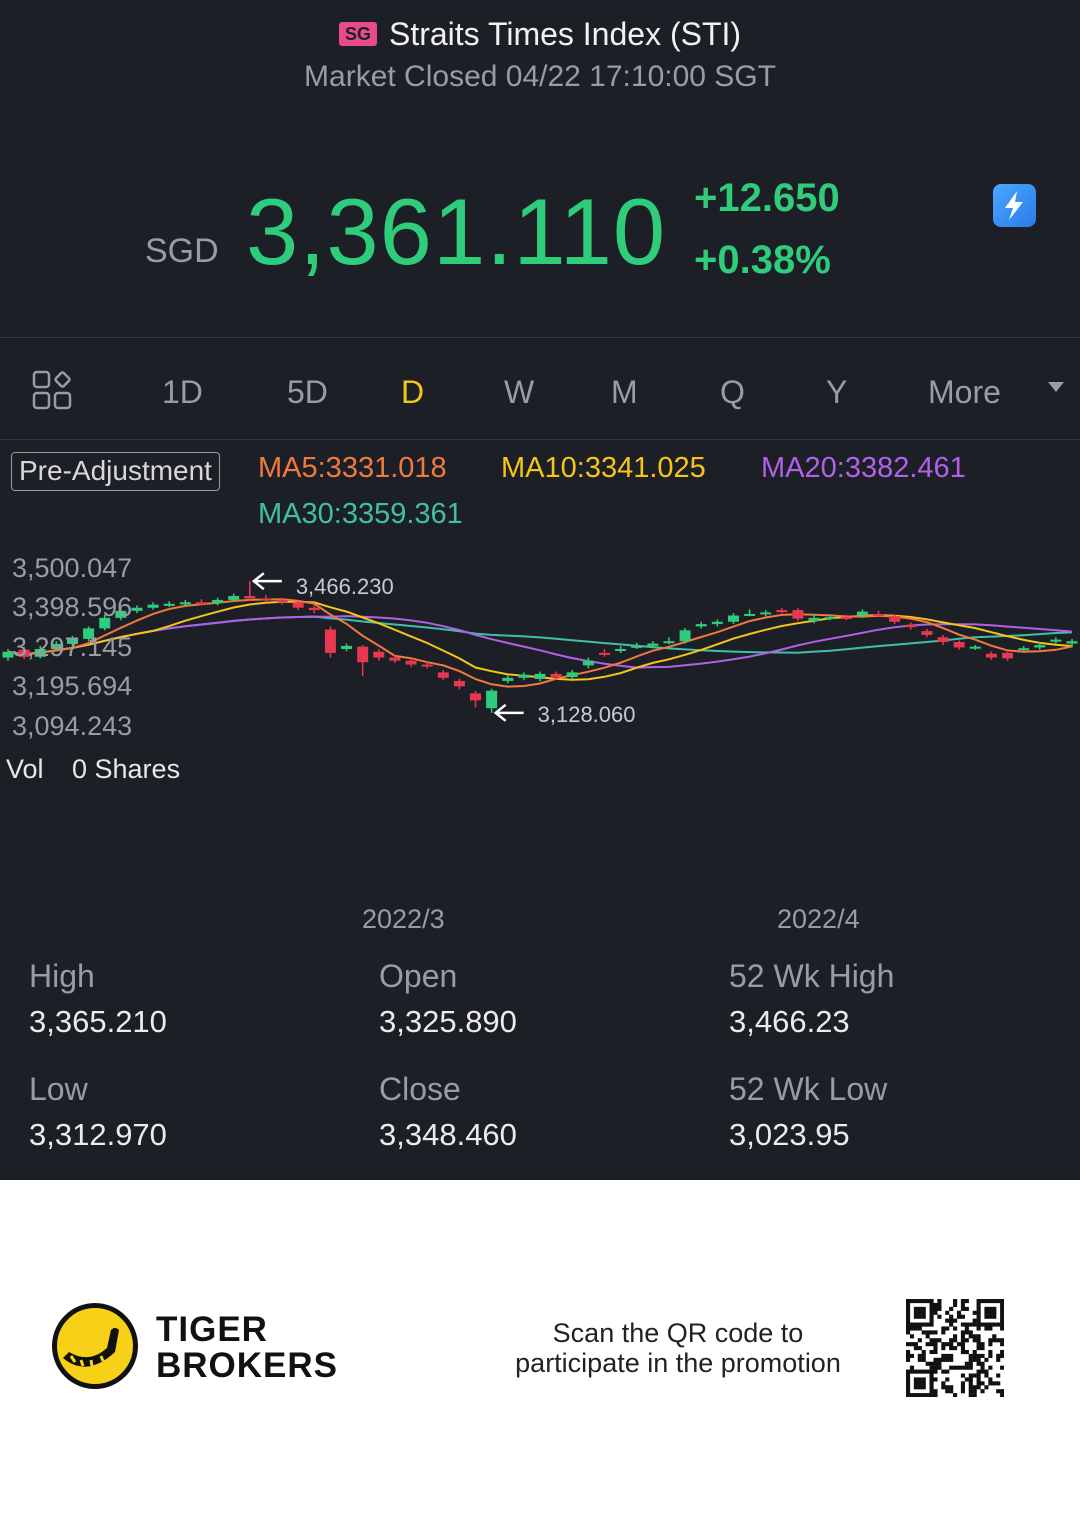 This screenshot has width=1080, height=1513. I want to click on tab-d: D, so click(412, 392).